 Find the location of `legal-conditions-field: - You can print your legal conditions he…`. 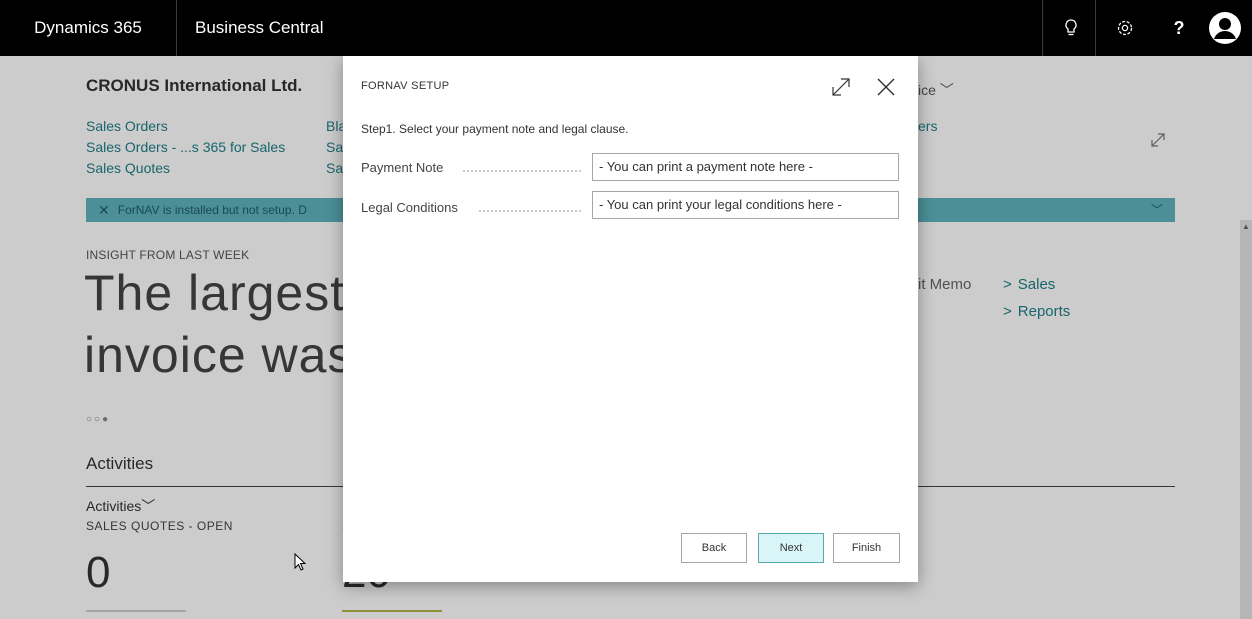

legal-conditions-field: - You can print your legal conditions he… is located at coordinates (745, 205).